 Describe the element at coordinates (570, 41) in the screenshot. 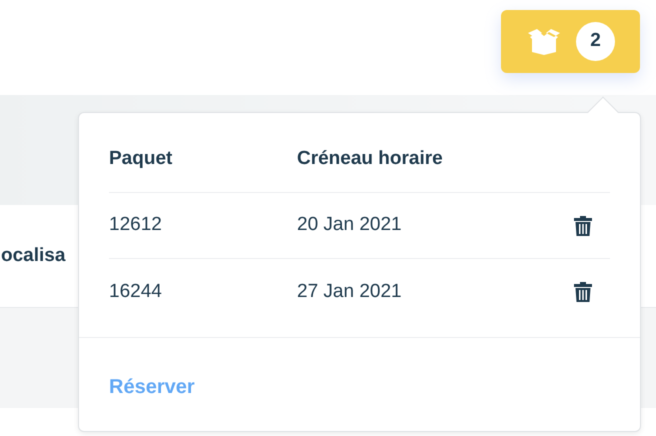

I see `package-cart-button: 2` at that location.